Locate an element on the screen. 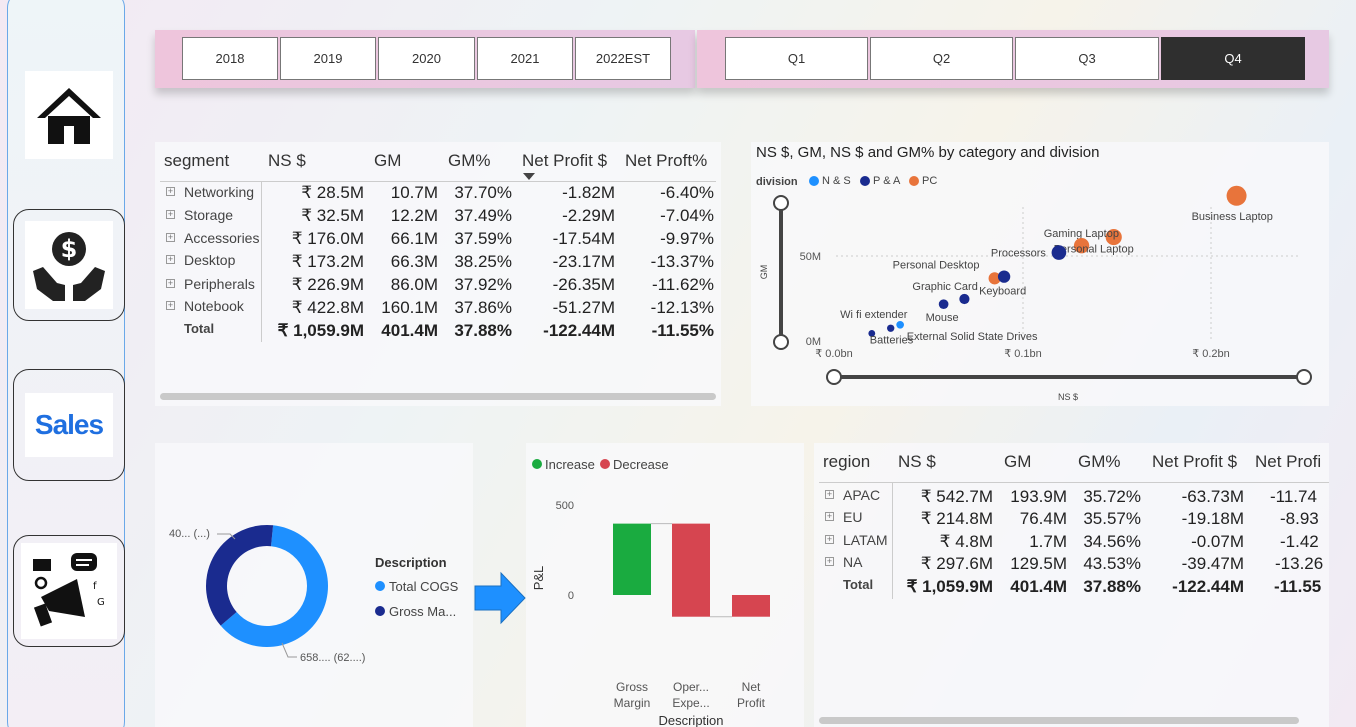 This screenshot has height=727, width=1356. row-label-na: NA is located at coordinates (853, 562).